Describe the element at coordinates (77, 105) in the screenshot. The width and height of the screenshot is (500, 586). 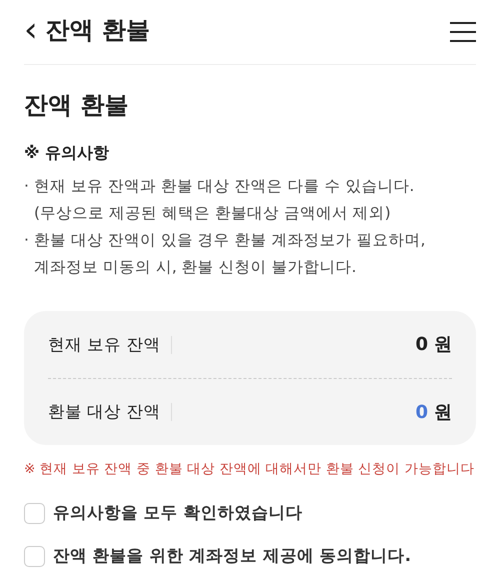
I see `page-title: 잔액 환불` at that location.